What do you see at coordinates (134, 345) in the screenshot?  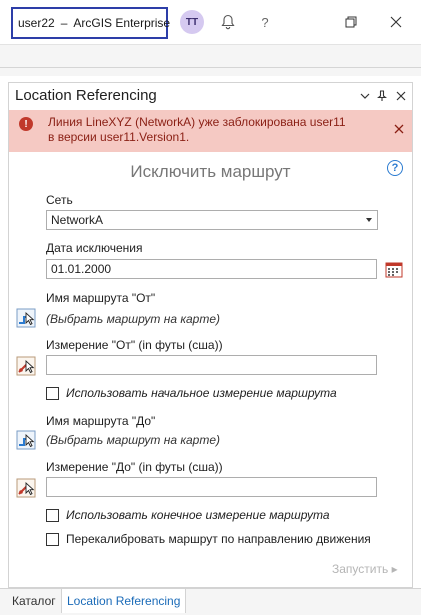 I see `from-measure-label: Измерение "От" (in футы (сша))` at bounding box center [134, 345].